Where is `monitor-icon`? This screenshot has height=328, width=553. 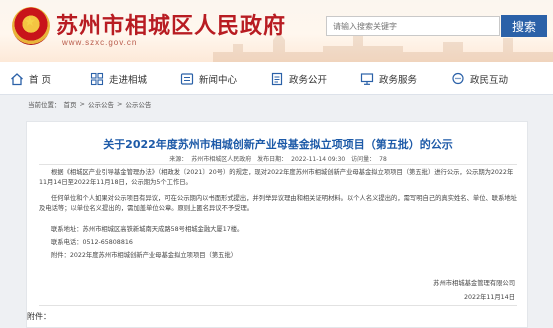 monitor-icon is located at coordinates (367, 79).